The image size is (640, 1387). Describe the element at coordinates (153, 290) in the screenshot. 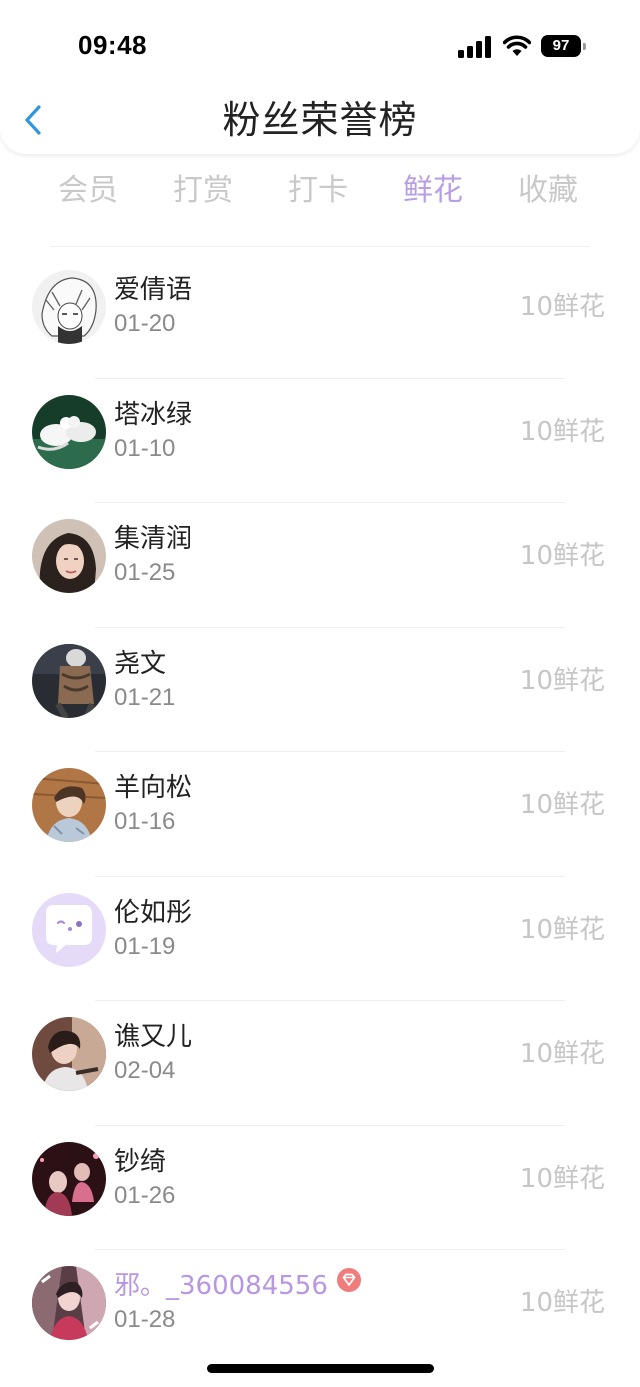

I see `fan-name: 爱倩语` at that location.